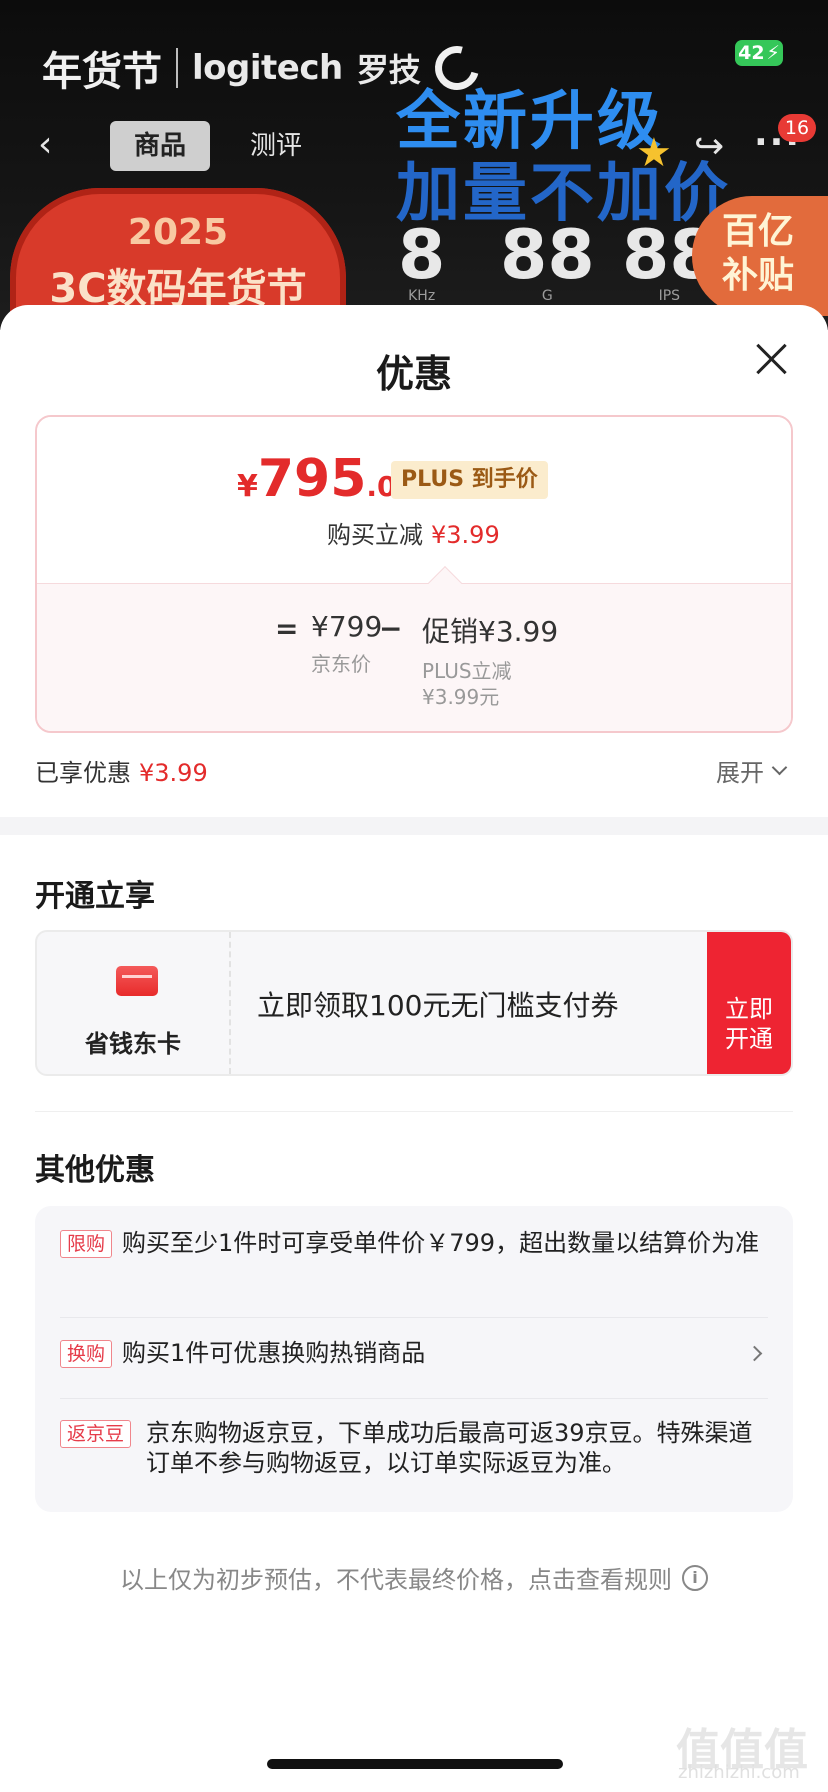 The width and height of the screenshot is (828, 1792). What do you see at coordinates (461, 697) in the screenshot?
I see `promo-label-line2: ¥3.99元` at bounding box center [461, 697].